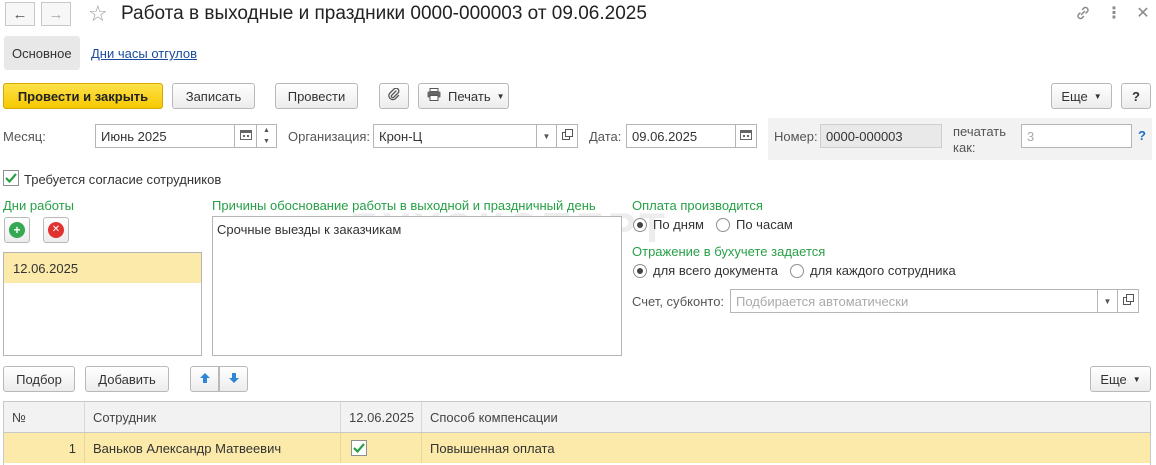  What do you see at coordinates (1143, 13) in the screenshot?
I see `close-icon: ✕` at bounding box center [1143, 13].